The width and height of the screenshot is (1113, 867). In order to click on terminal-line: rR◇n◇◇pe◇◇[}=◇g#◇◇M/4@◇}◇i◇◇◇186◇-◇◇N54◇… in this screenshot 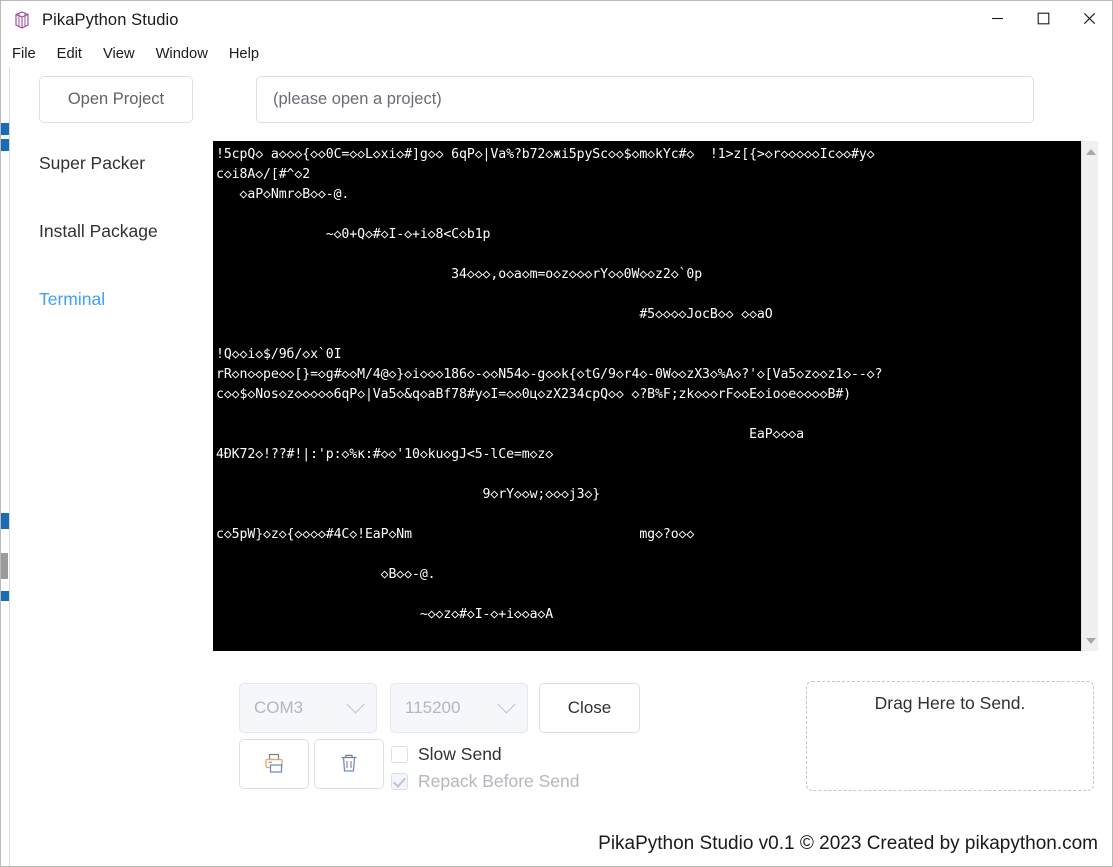, I will do `click(549, 374)`.